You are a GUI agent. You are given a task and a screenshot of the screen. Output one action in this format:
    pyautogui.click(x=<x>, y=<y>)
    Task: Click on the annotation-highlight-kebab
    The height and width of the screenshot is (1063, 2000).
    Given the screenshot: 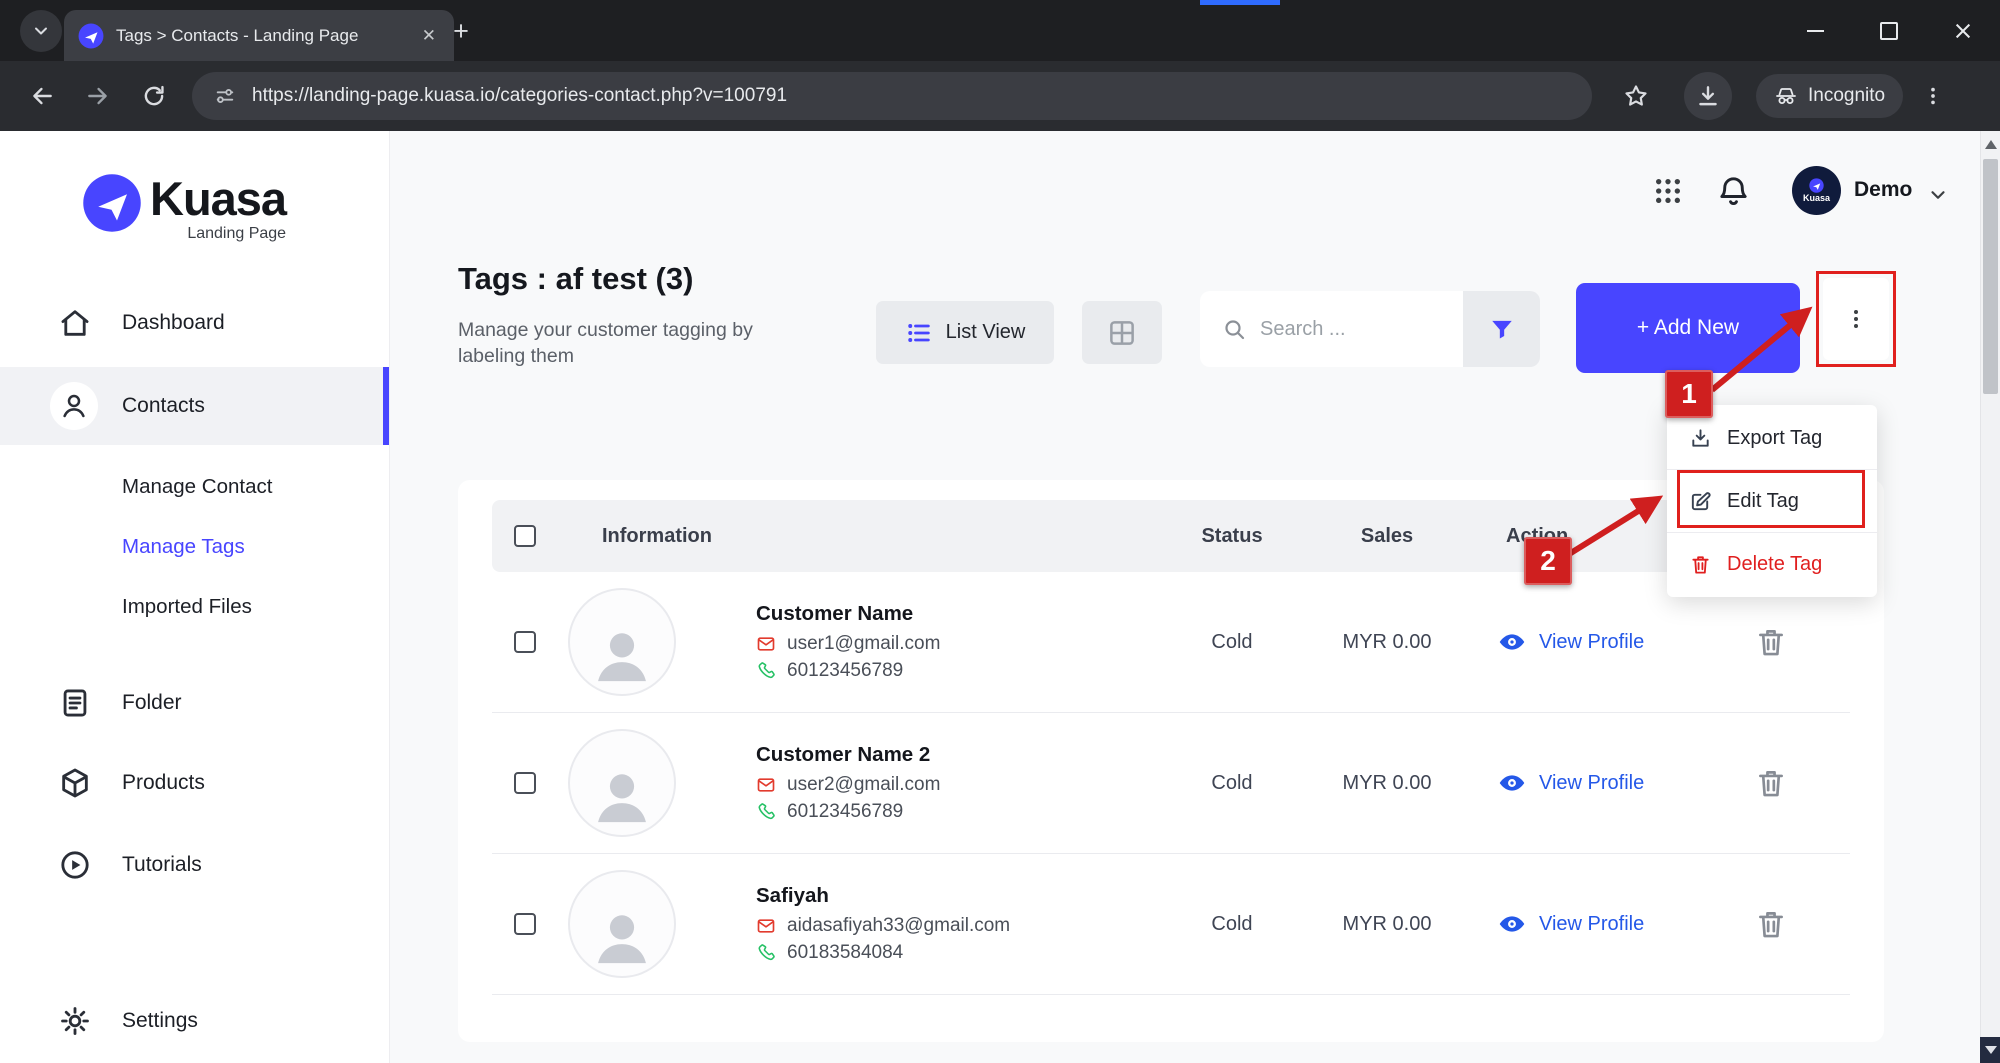 What is the action you would take?
    pyautogui.click(x=1856, y=319)
    